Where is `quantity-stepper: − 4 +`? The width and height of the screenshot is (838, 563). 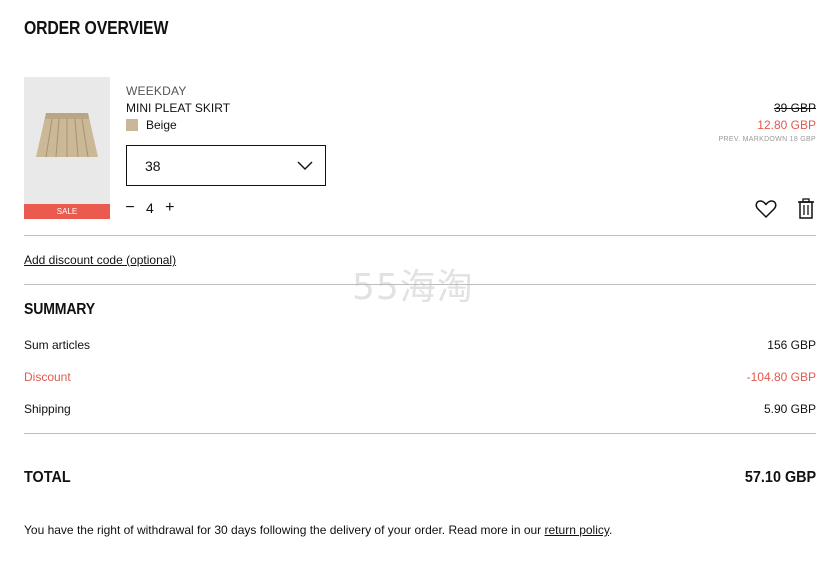 quantity-stepper: − 4 + is located at coordinates (150, 208).